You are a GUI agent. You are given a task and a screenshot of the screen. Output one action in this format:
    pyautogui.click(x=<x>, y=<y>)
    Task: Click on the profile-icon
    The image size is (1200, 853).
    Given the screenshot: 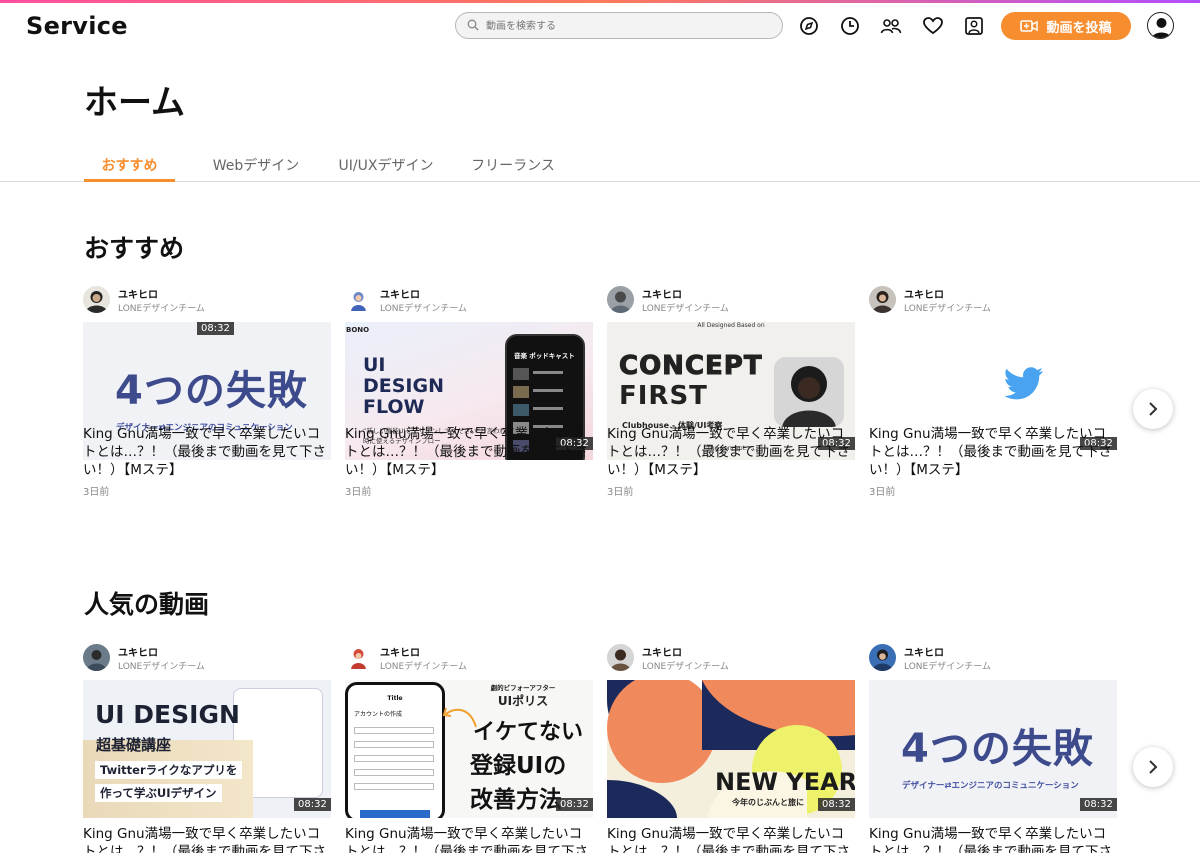 What is the action you would take?
    pyautogui.click(x=974, y=26)
    